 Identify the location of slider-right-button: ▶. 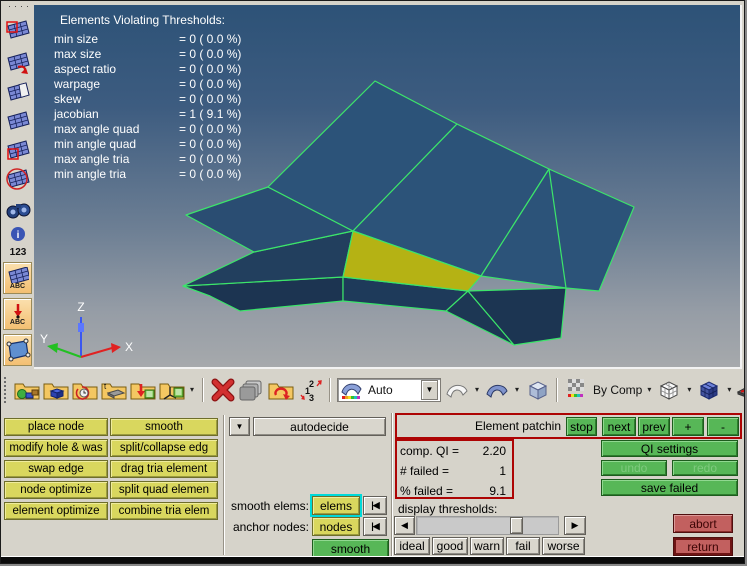
(575, 525).